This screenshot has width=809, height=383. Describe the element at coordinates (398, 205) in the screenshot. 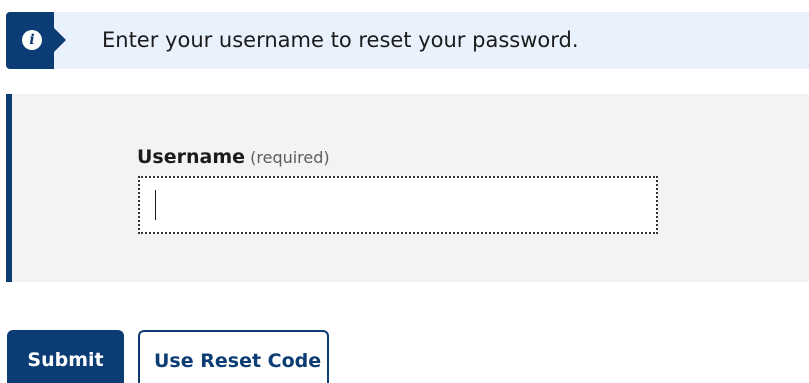

I see `username-input` at that location.